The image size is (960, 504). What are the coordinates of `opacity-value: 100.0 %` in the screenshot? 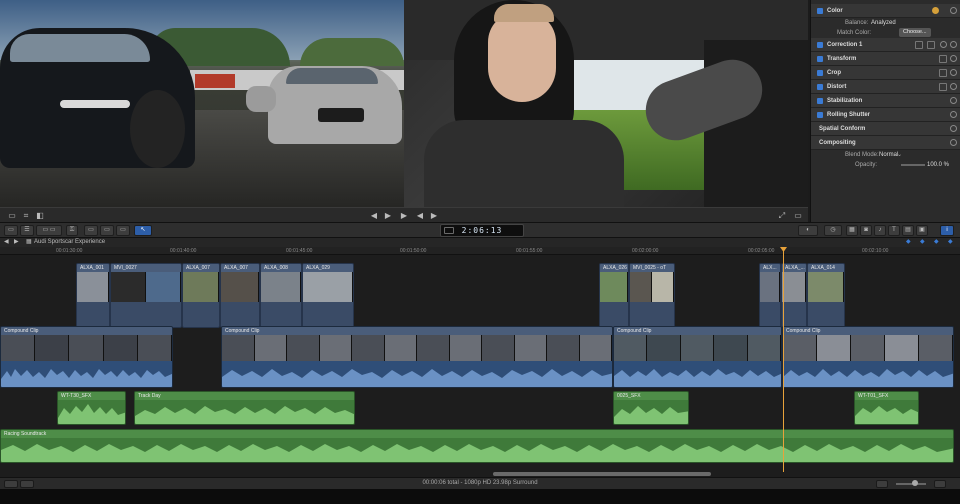 It's located at (938, 165).